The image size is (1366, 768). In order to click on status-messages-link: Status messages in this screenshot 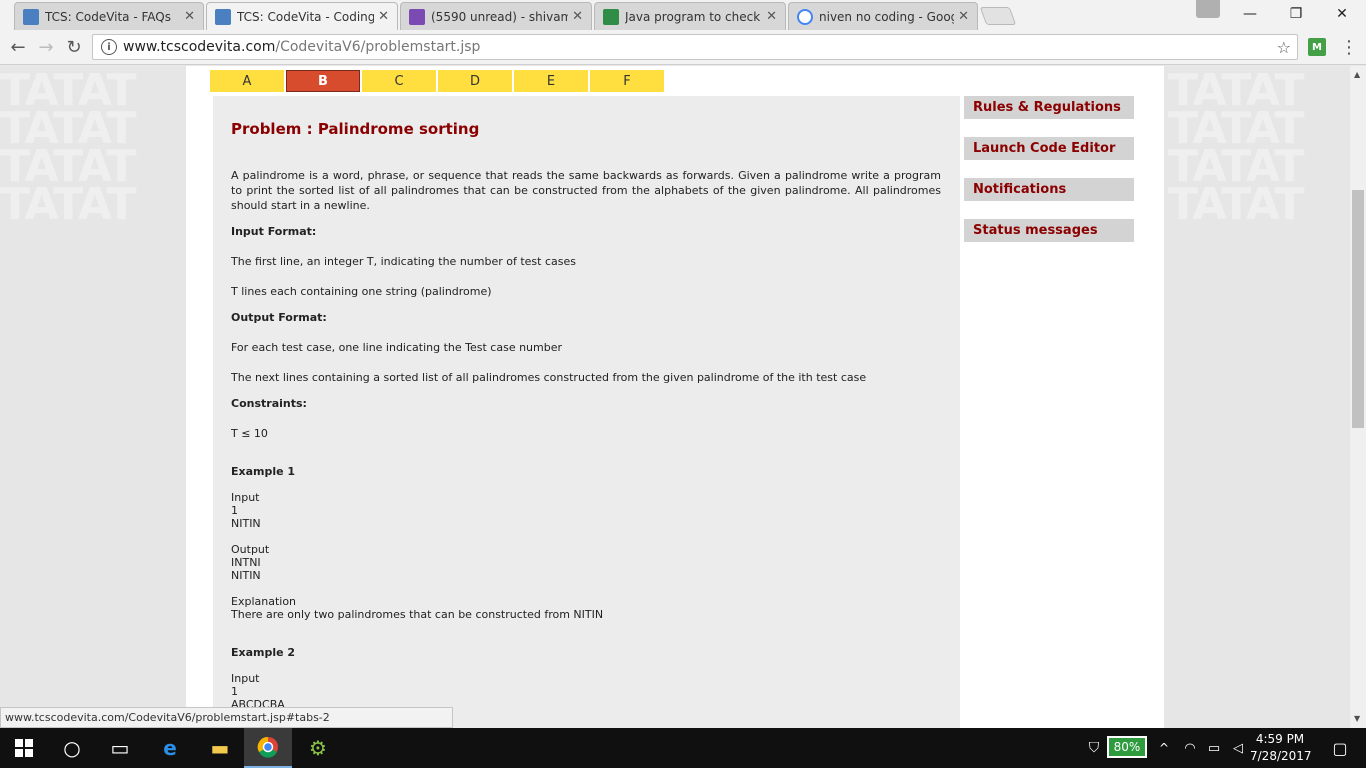, I will do `click(1049, 230)`.